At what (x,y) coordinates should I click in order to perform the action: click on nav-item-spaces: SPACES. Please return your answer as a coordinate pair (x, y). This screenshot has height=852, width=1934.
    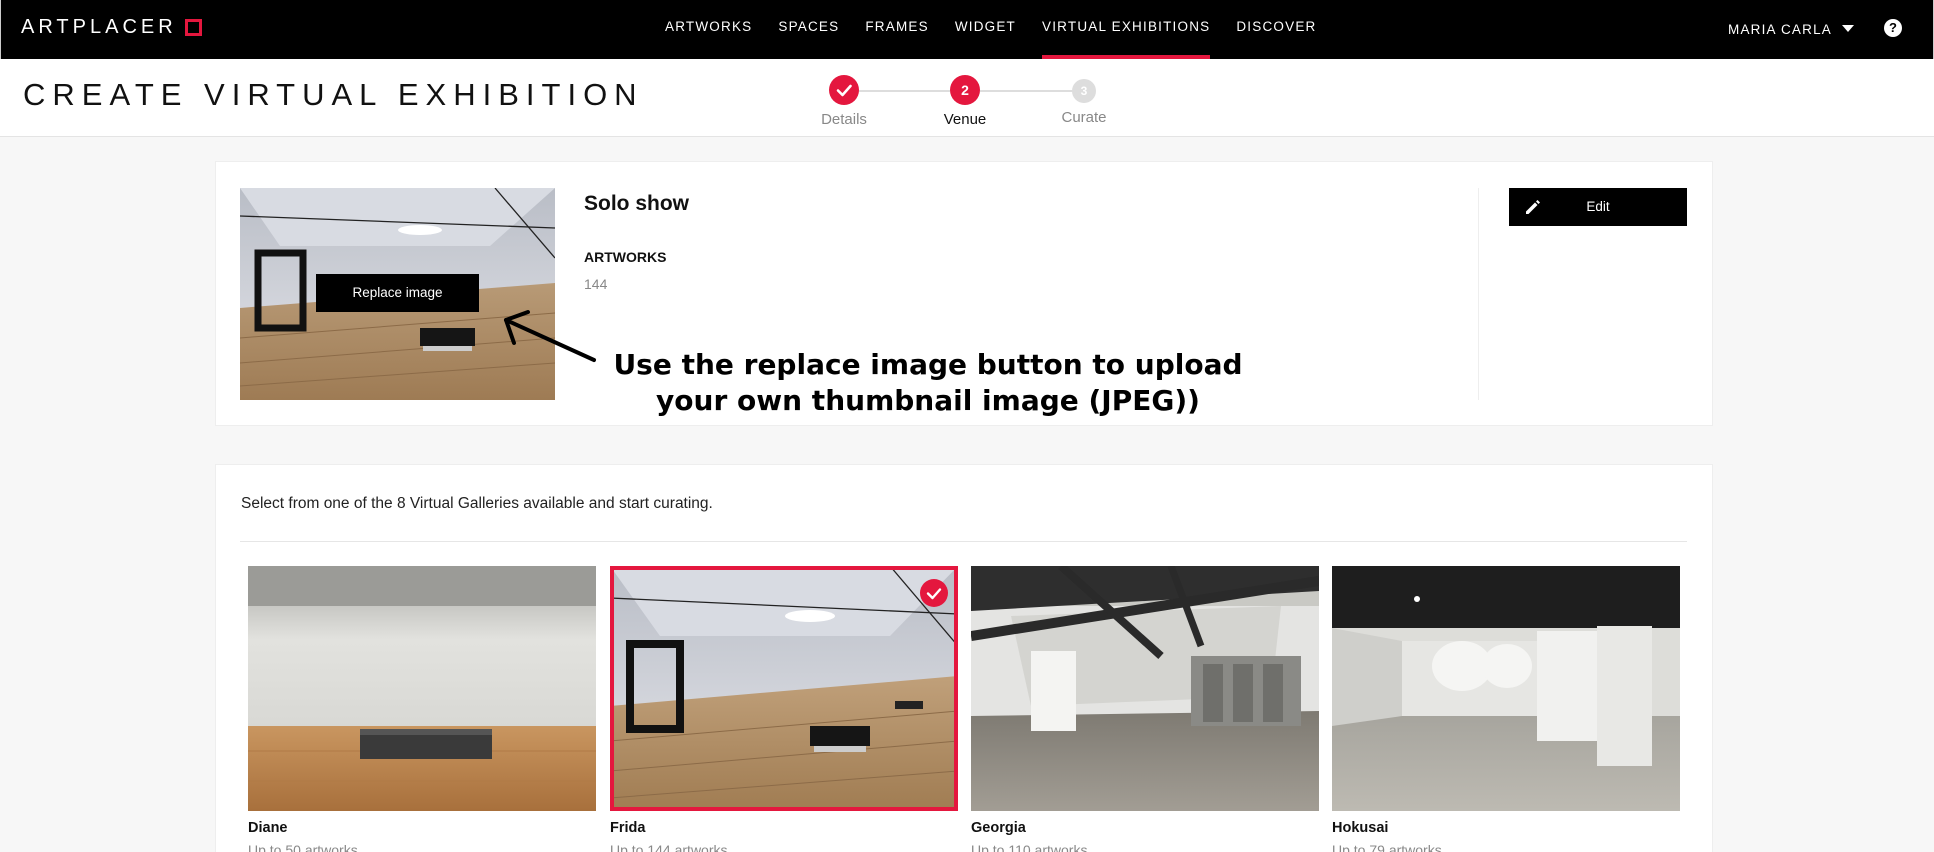
    Looking at the image, I should click on (808, 29).